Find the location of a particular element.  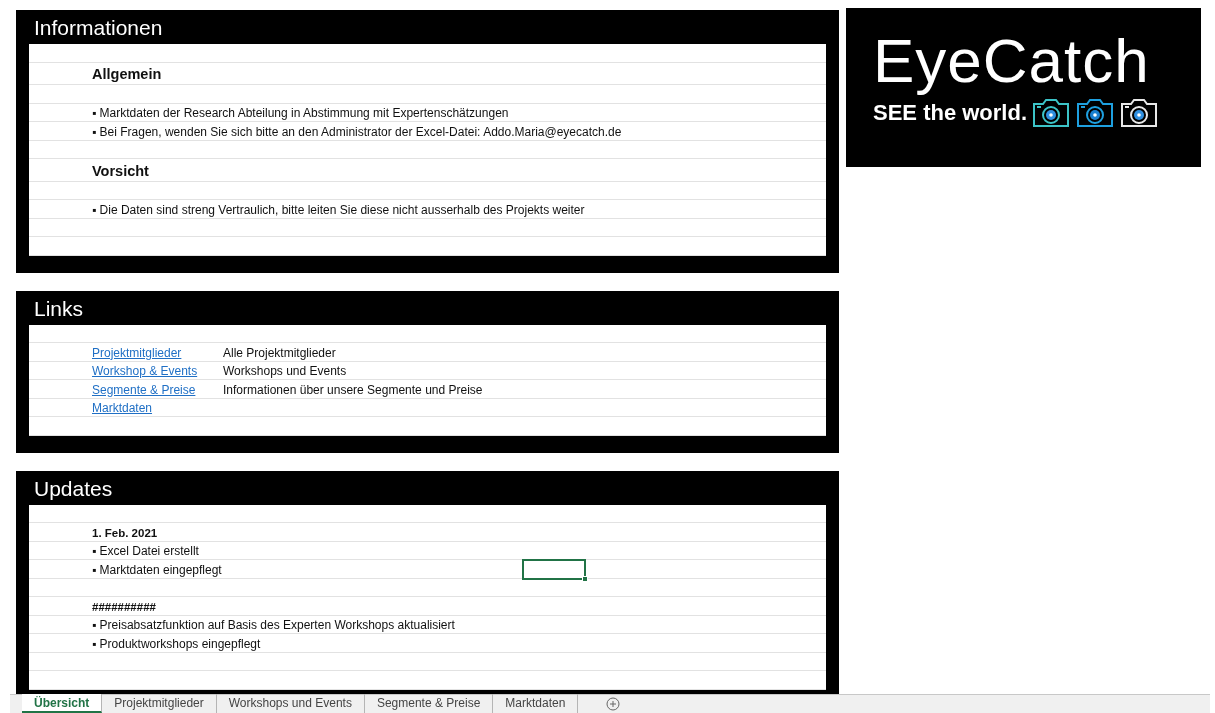

sheet-link: Segmente & Preise is located at coordinates (157, 389).